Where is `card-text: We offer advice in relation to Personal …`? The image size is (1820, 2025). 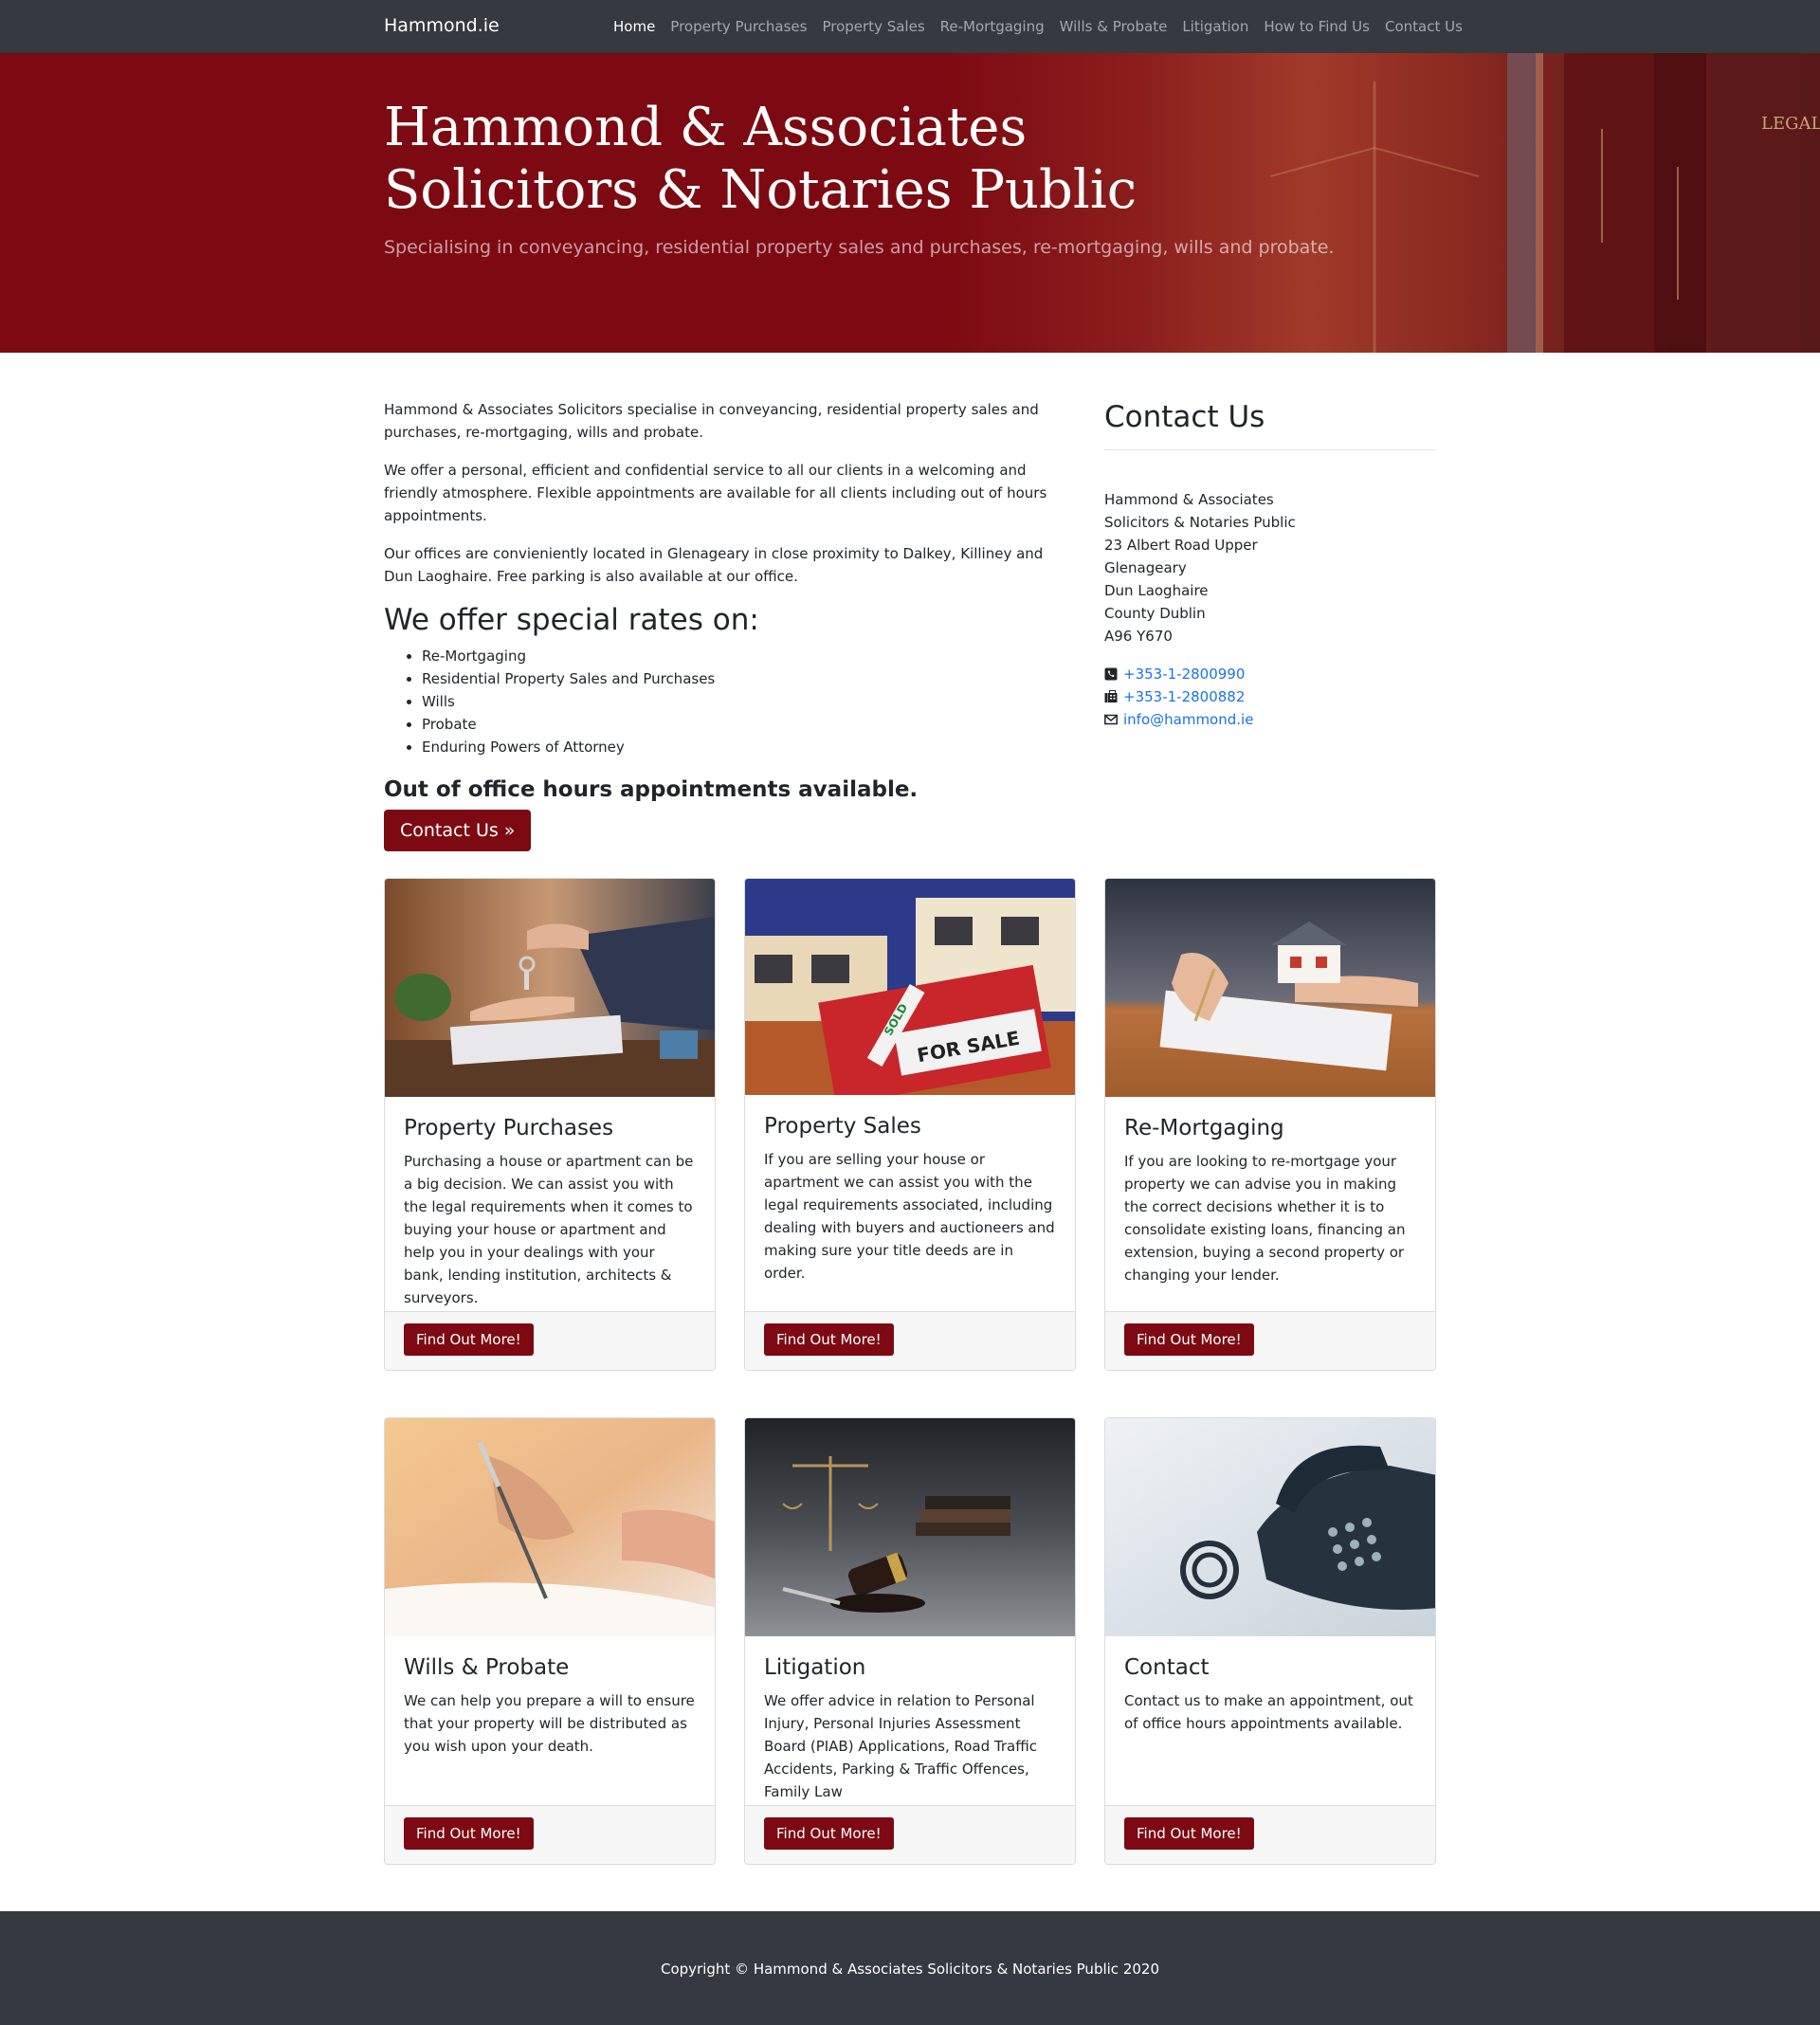
card-text: We offer advice in relation to Personal … is located at coordinates (900, 1746).